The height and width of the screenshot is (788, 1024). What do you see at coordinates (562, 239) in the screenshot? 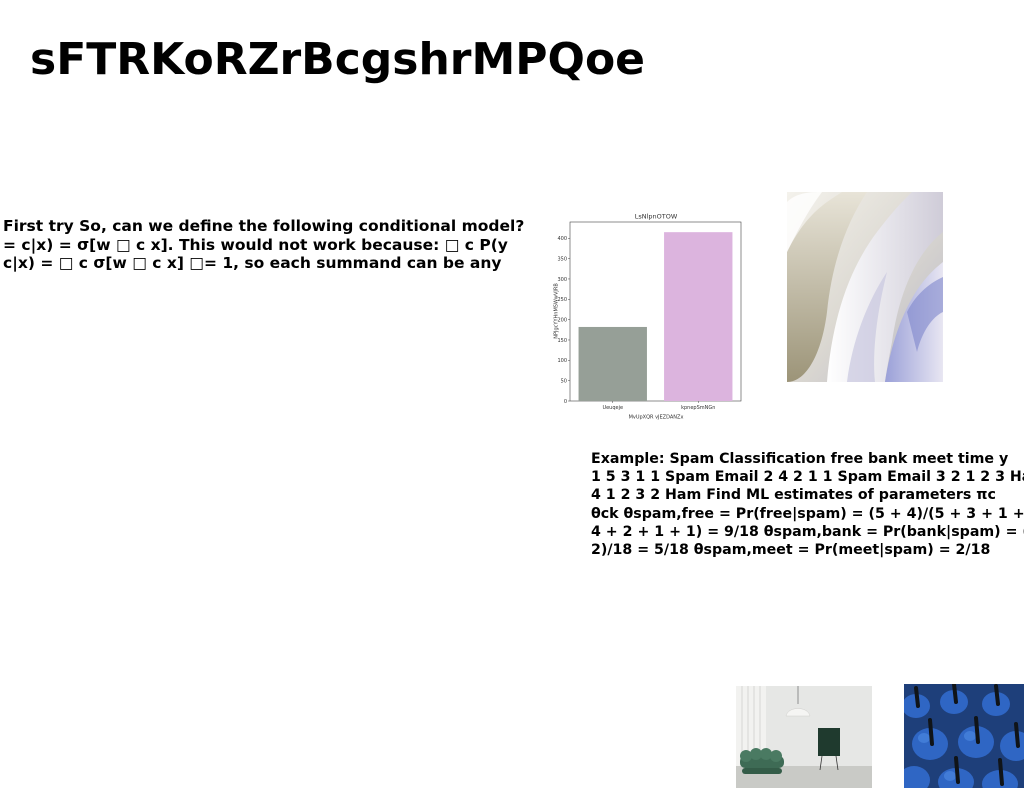
I see `y-tick-label: 400` at bounding box center [562, 239].